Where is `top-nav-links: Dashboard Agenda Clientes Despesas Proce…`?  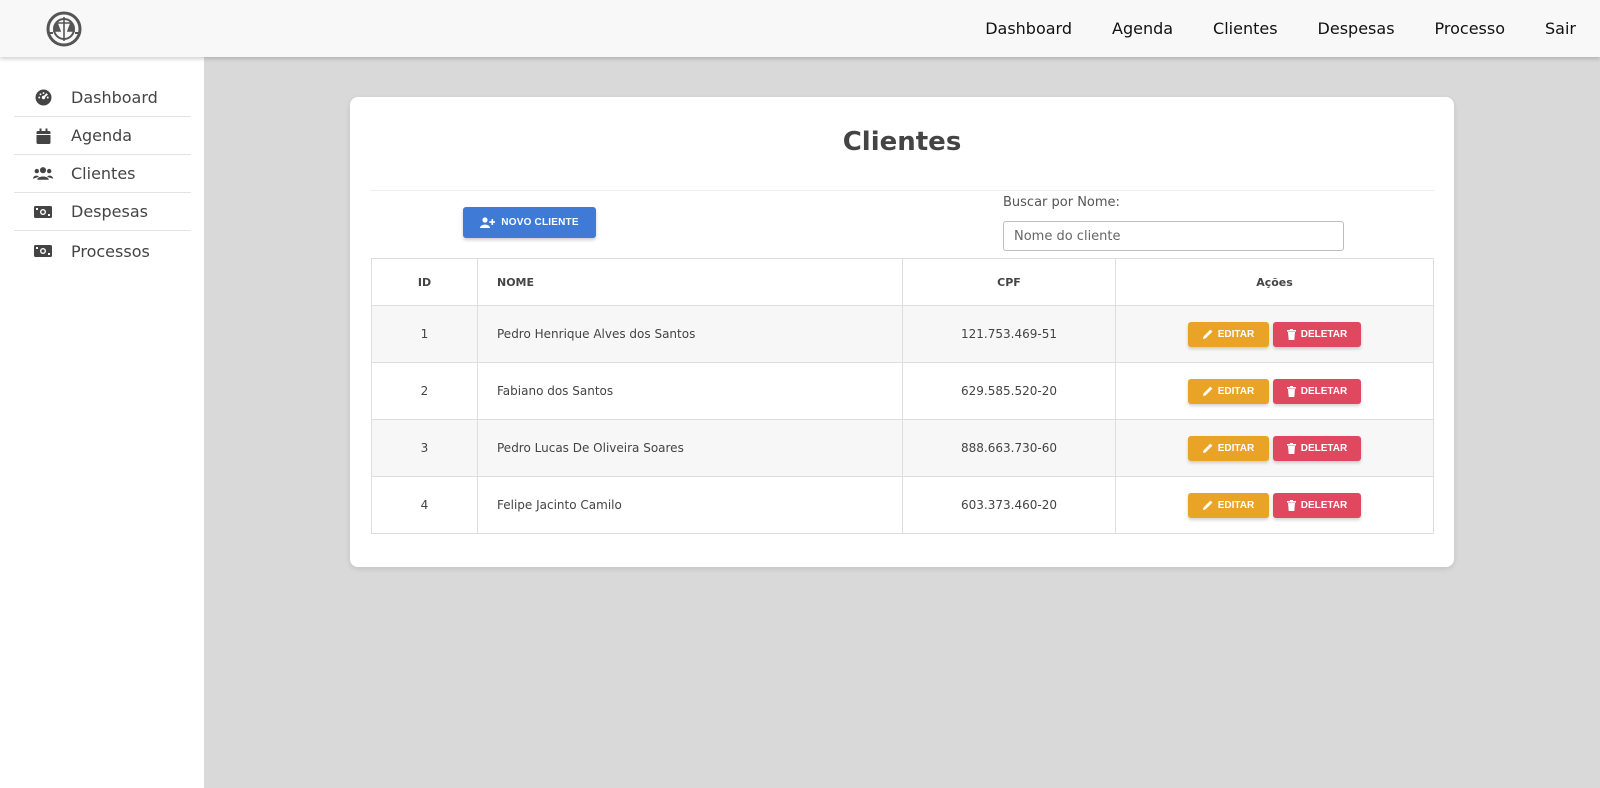 top-nav-links: Dashboard Agenda Clientes Despesas Proce… is located at coordinates (1260, 28).